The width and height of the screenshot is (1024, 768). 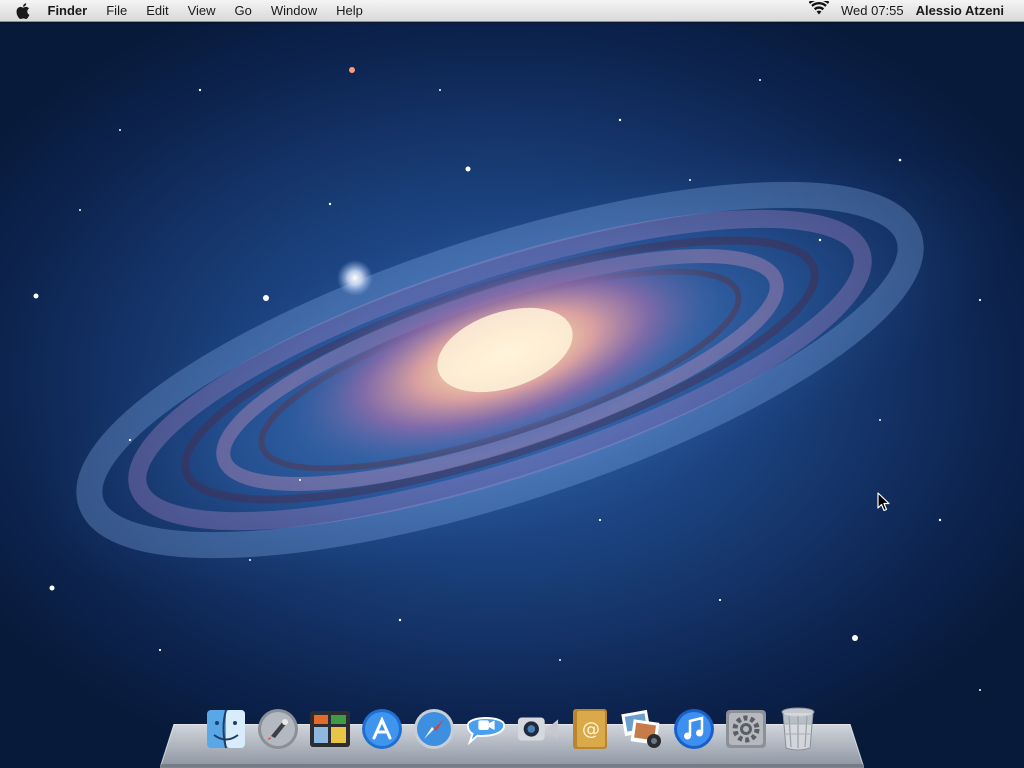 I want to click on dock-item-safari, so click(x=434, y=729).